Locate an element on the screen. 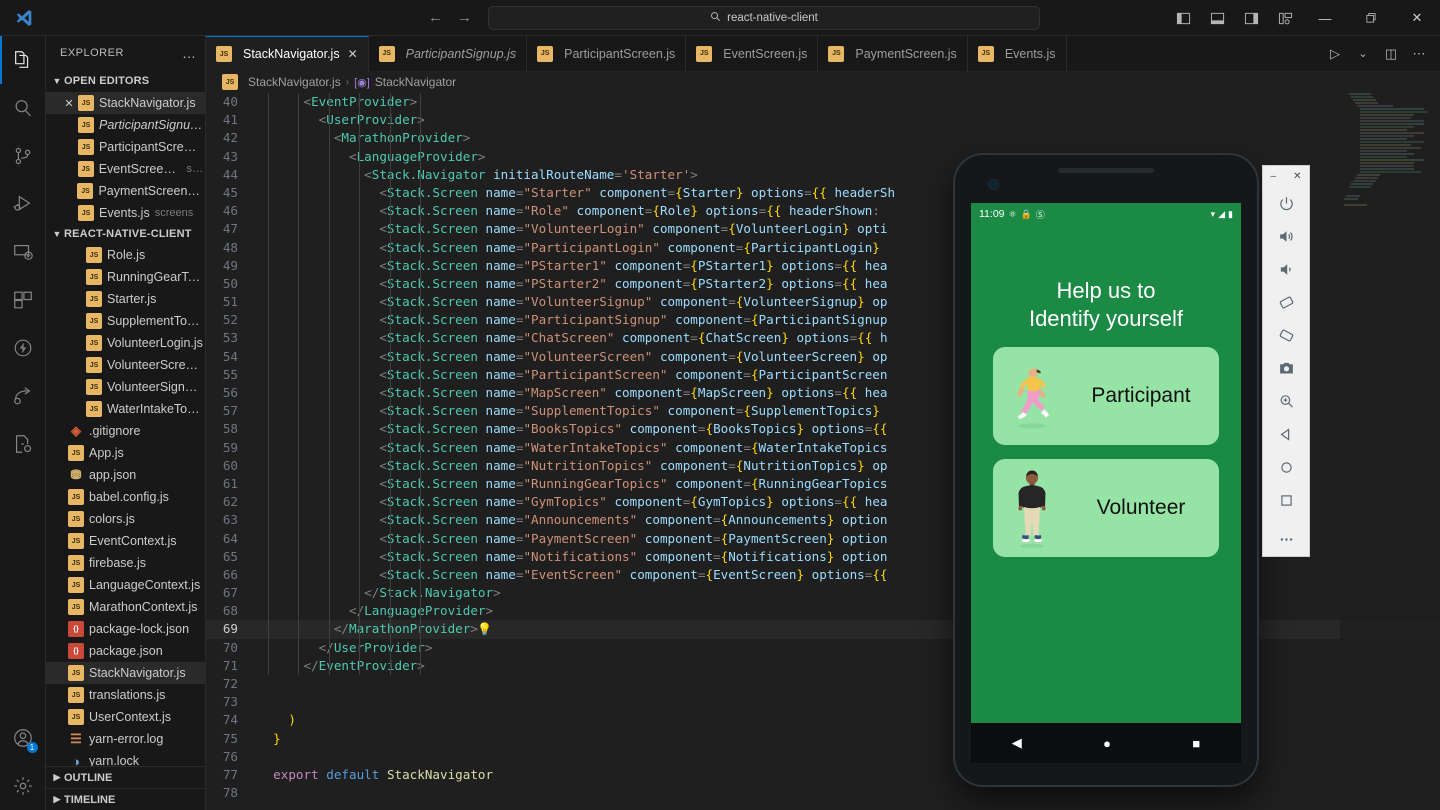 The height and width of the screenshot is (810, 1440). editor-tab: JS PaymentScreen.js is located at coordinates (893, 53).